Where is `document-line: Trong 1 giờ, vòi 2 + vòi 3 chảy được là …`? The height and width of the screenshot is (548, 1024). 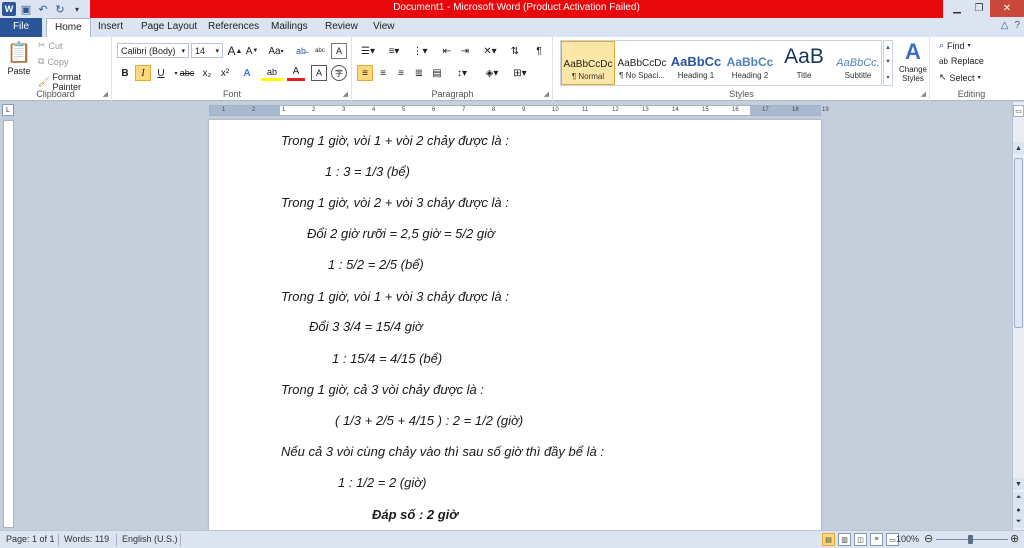 document-line: Trong 1 giờ, vòi 2 + vòi 3 chảy được là … is located at coordinates (395, 202).